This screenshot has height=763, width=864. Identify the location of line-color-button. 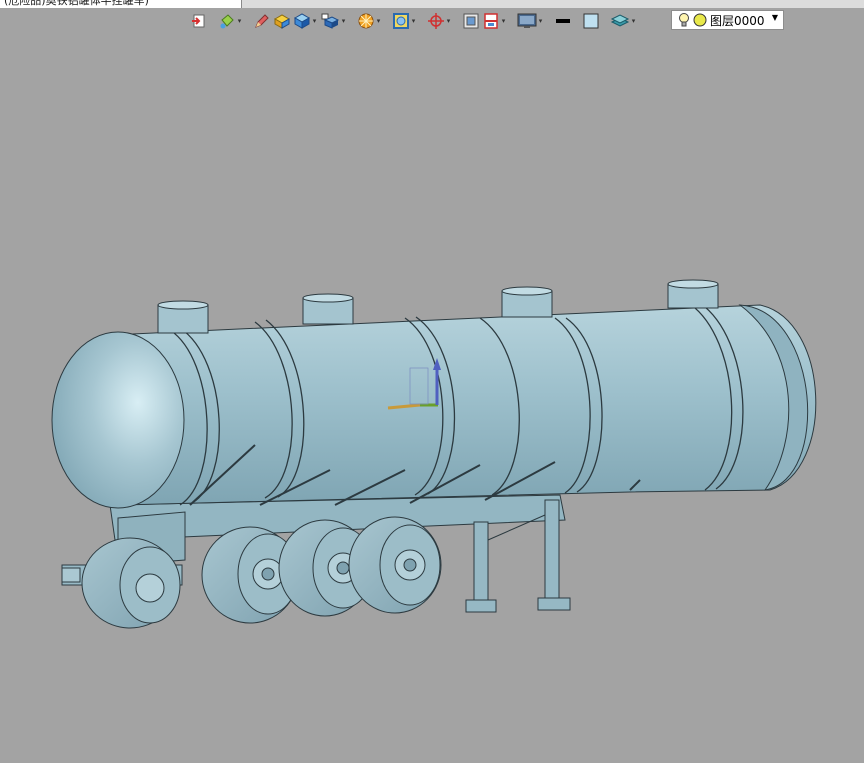
(563, 21).